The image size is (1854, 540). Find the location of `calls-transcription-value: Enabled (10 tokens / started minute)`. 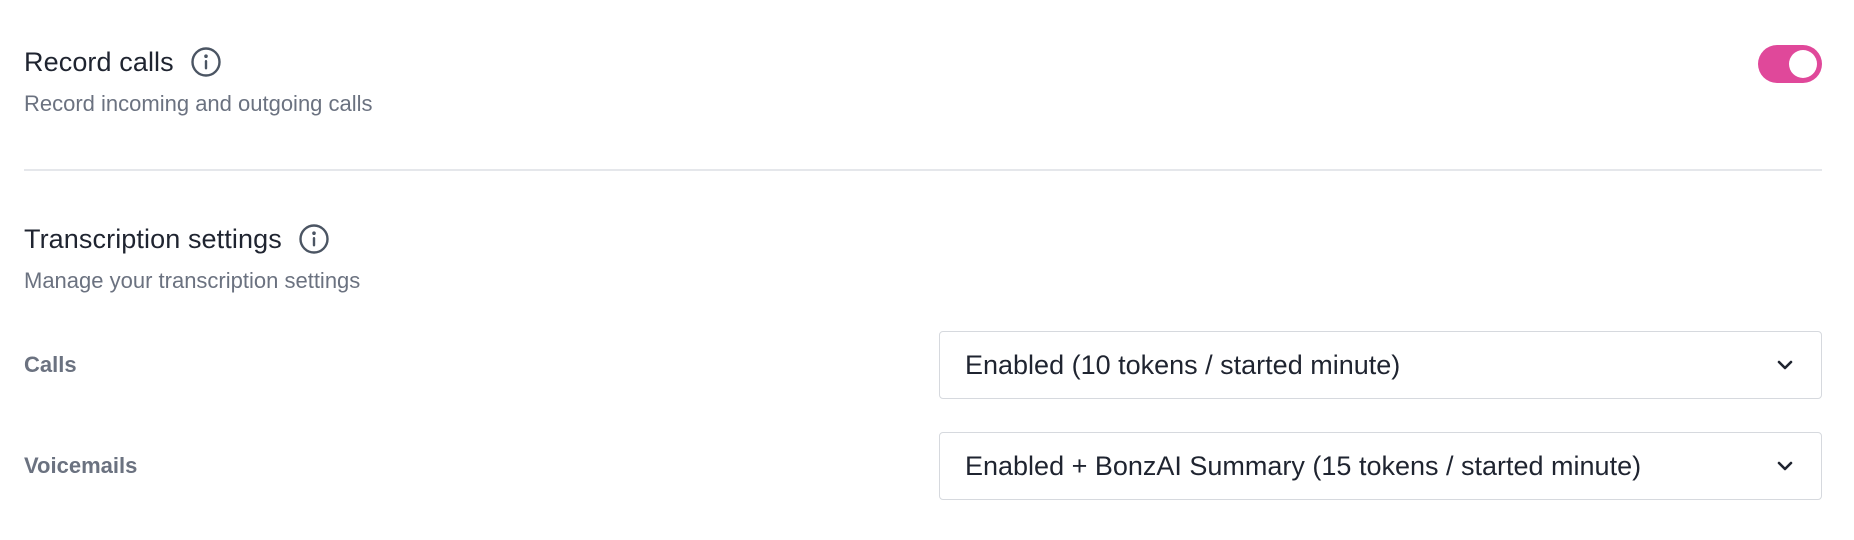

calls-transcription-value: Enabled (10 tokens / started minute) is located at coordinates (1183, 364).